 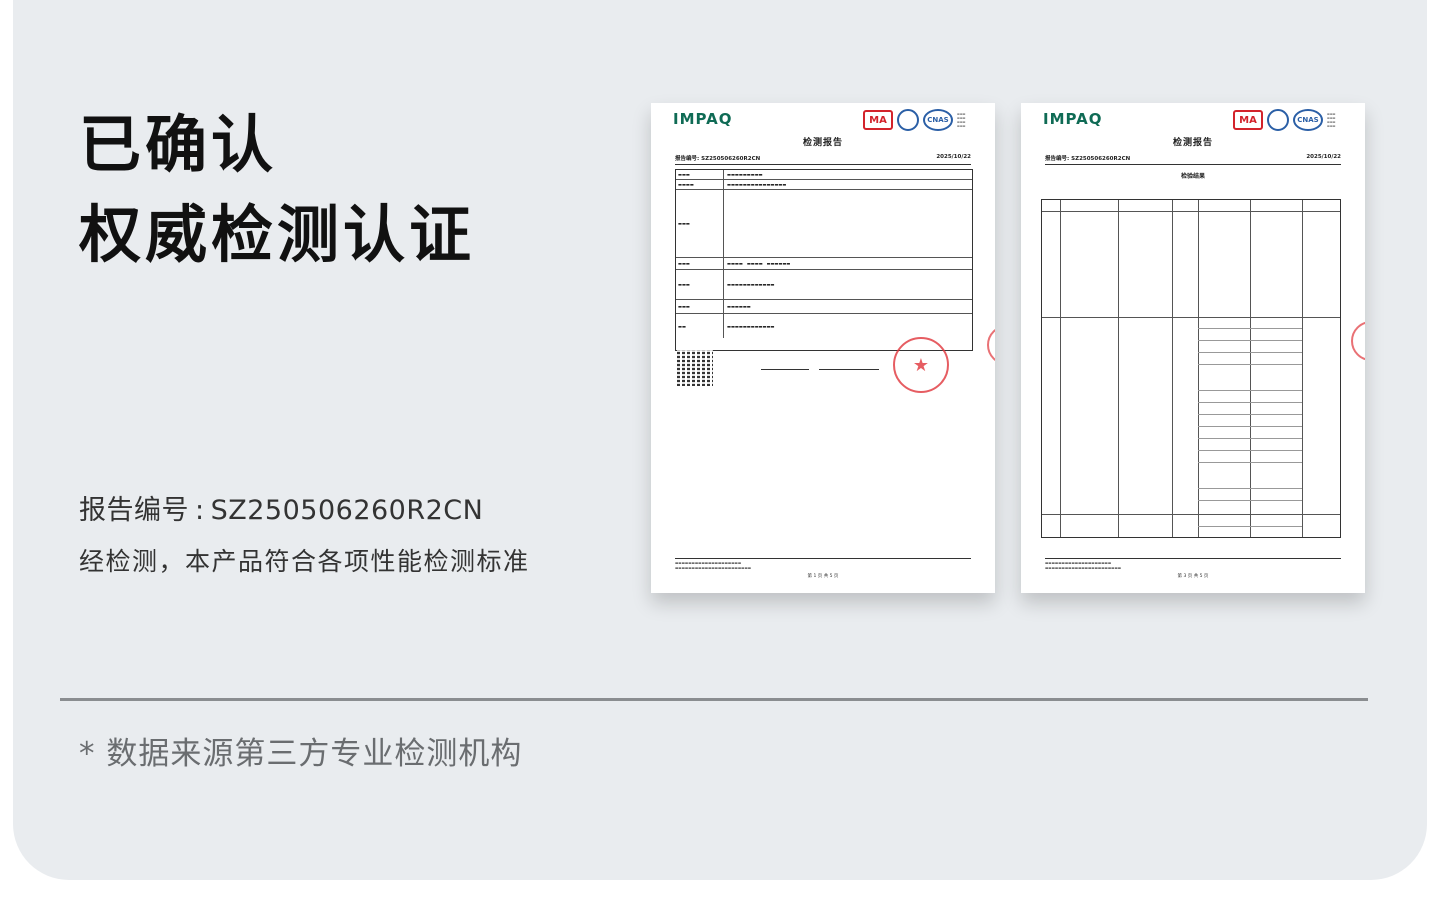 What do you see at coordinates (301, 754) in the screenshot?
I see `data-source-note: * 数据来源第三方专业检测机构` at bounding box center [301, 754].